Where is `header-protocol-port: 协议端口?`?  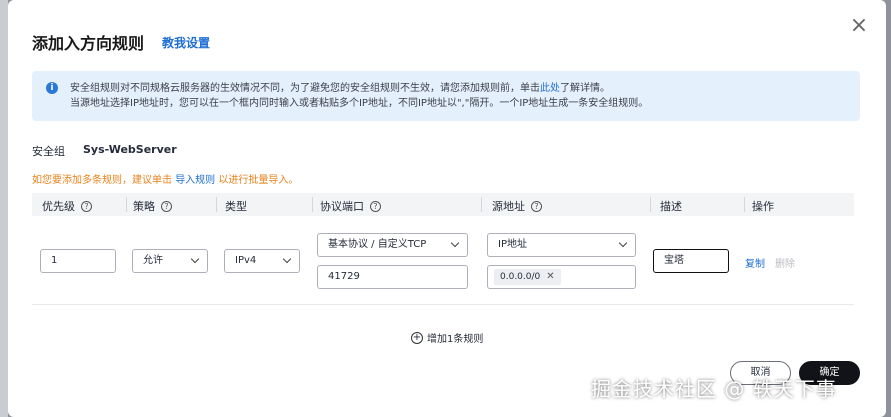 header-protocol-port: 协议端口? is located at coordinates (350, 206).